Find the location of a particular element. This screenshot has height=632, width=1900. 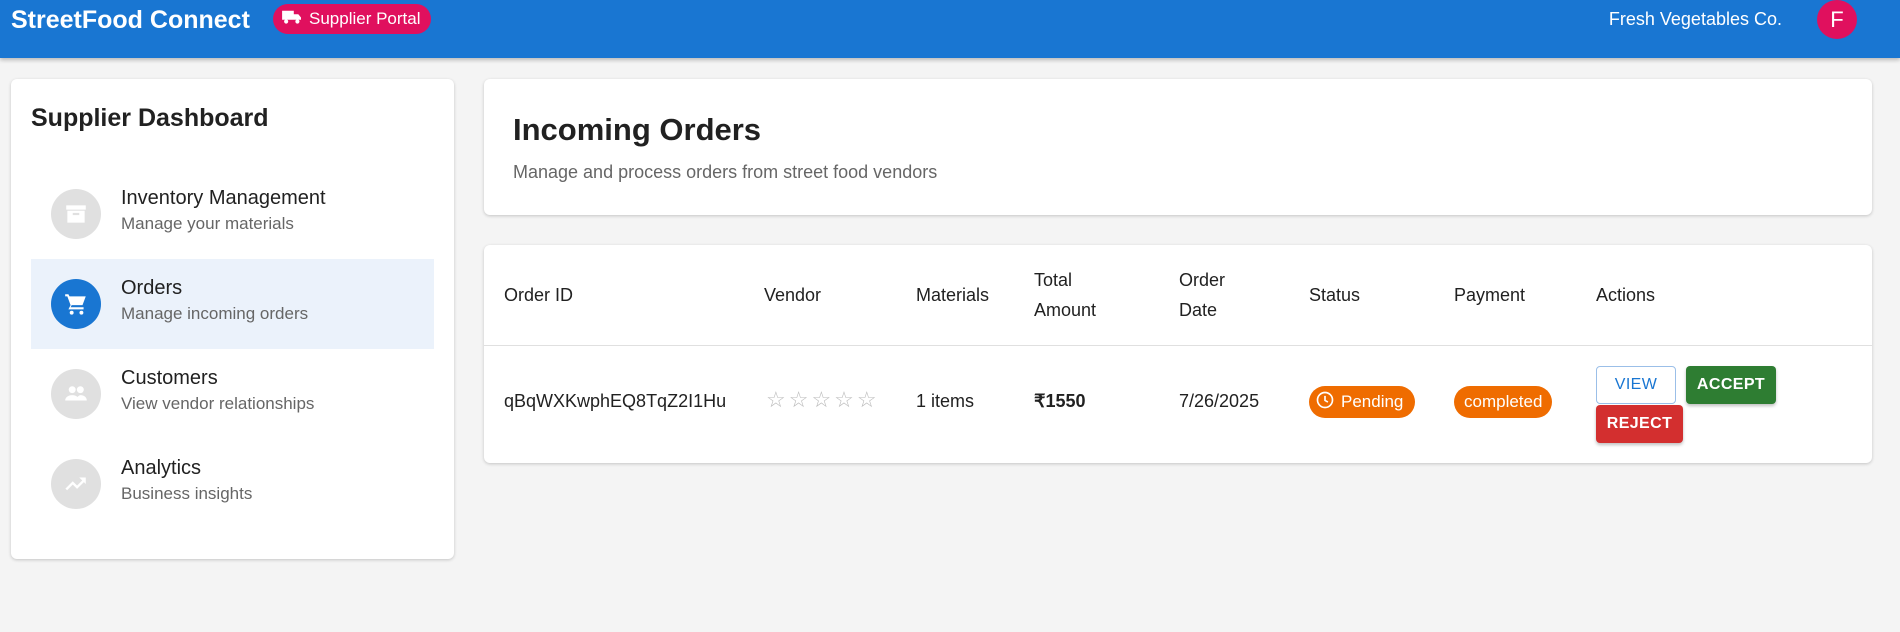

sidebar-item-analytics: Analytics Business insights is located at coordinates (232, 484).